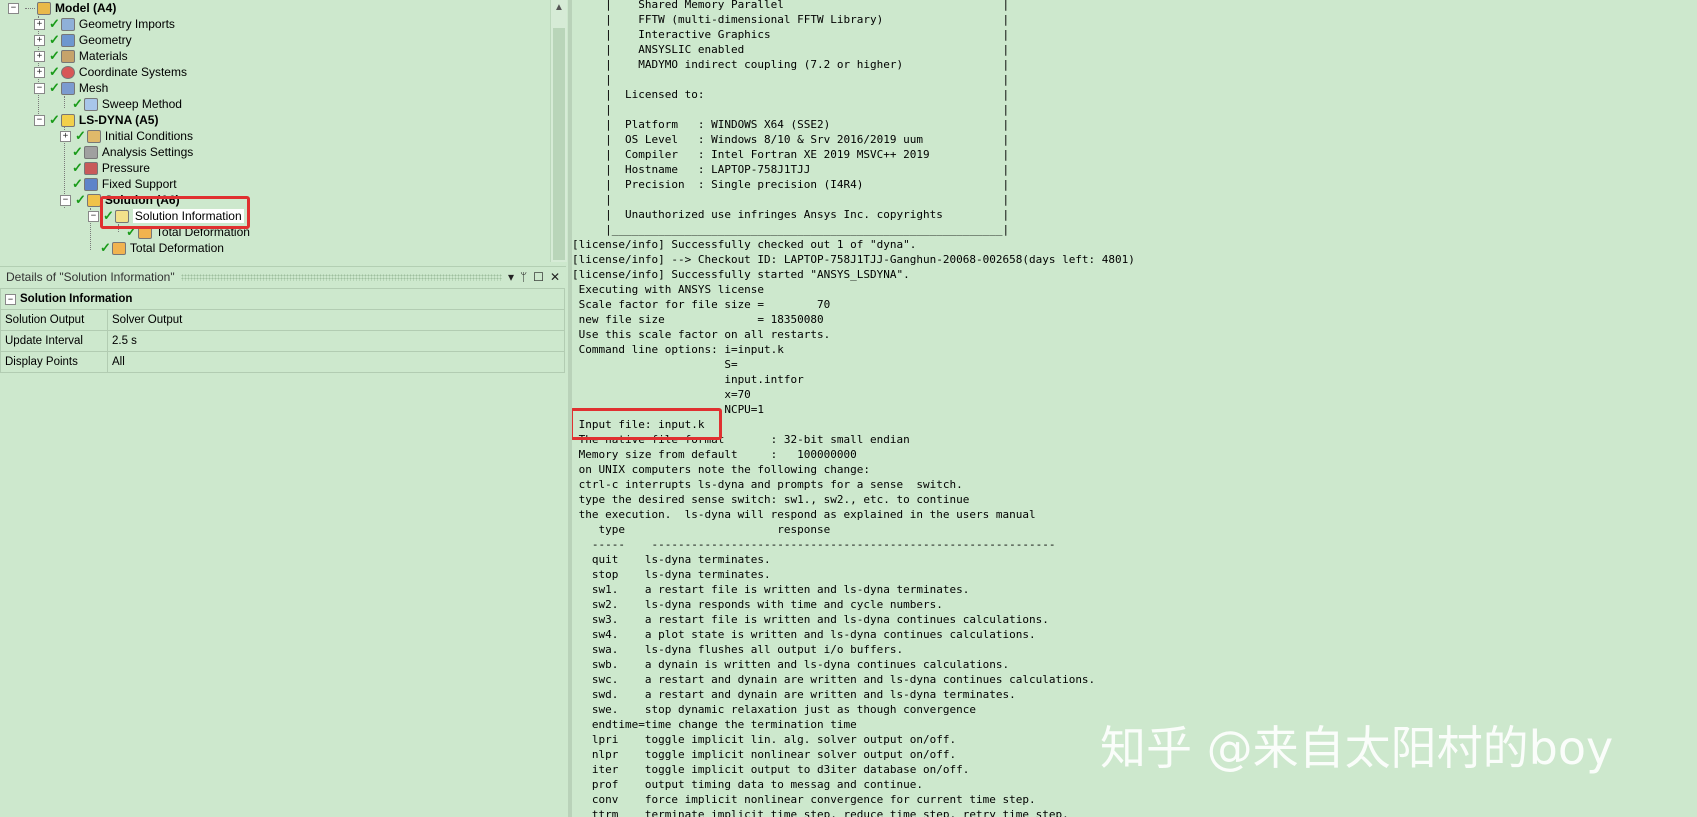 The height and width of the screenshot is (817, 1697). Describe the element at coordinates (126, 136) in the screenshot. I see `tree-node-initial-conditions: + ✓ Initial Conditions` at that location.